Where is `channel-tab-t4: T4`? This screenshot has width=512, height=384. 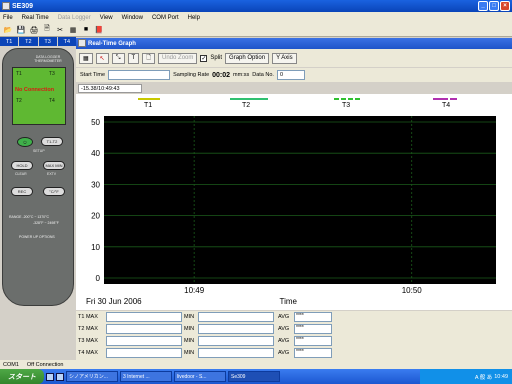 channel-tab-t4: T4 is located at coordinates (66, 41).